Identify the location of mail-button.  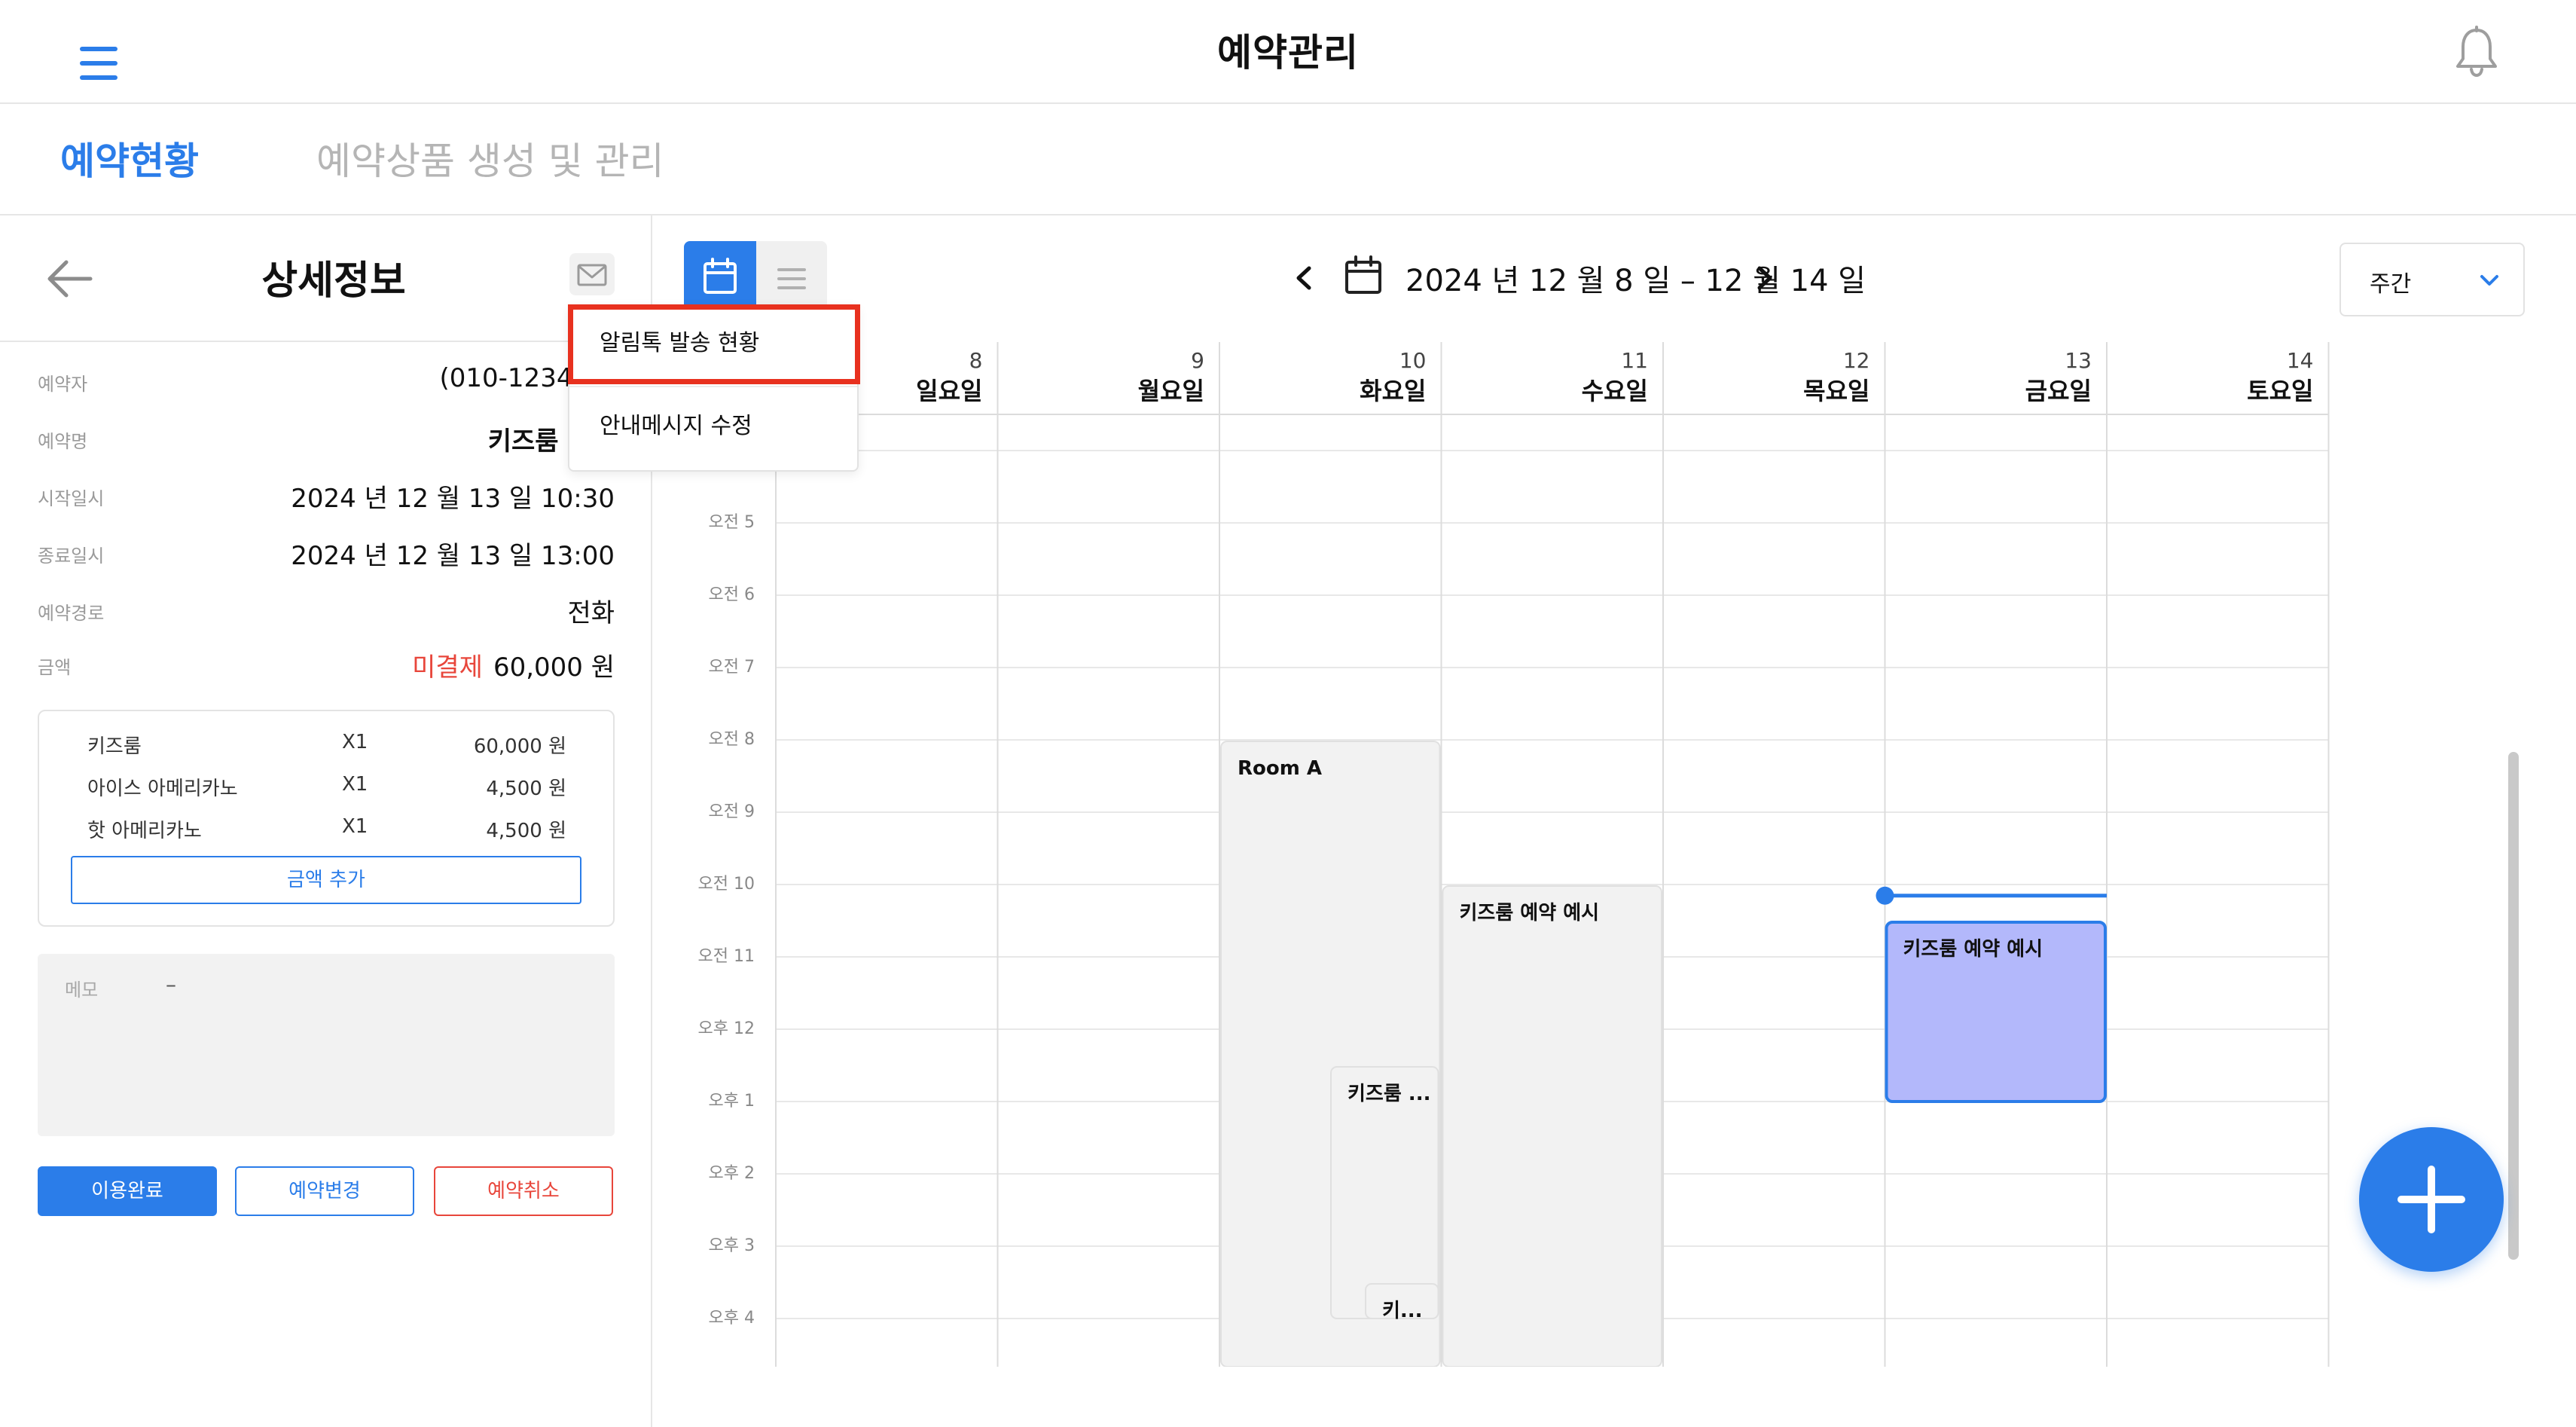
(592, 274).